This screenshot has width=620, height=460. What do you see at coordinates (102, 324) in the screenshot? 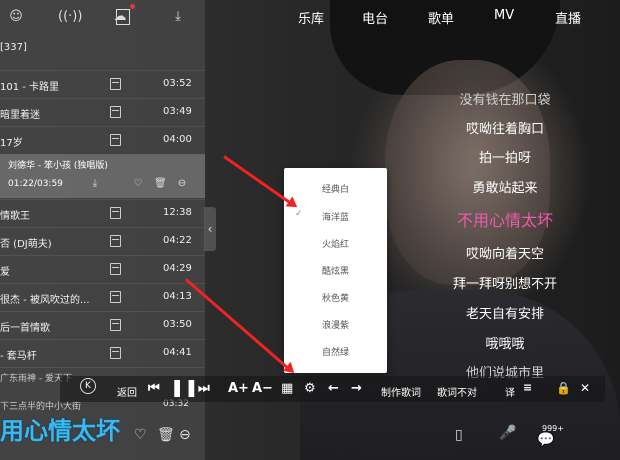
I see `list-item: 后一首情歌 03:50` at bounding box center [102, 324].